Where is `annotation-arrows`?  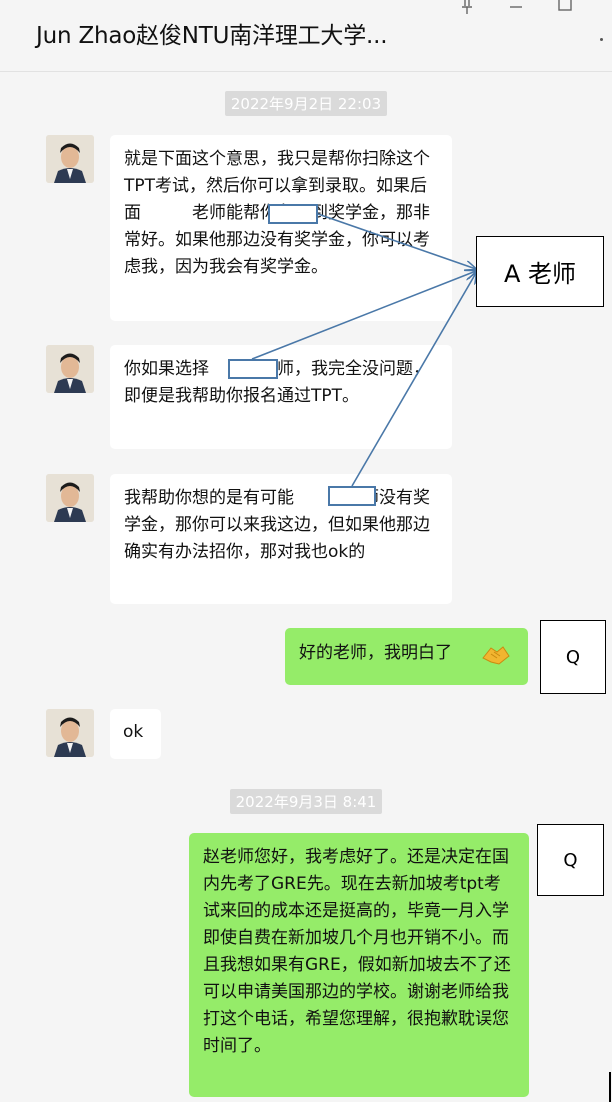 annotation-arrows is located at coordinates (431, 350).